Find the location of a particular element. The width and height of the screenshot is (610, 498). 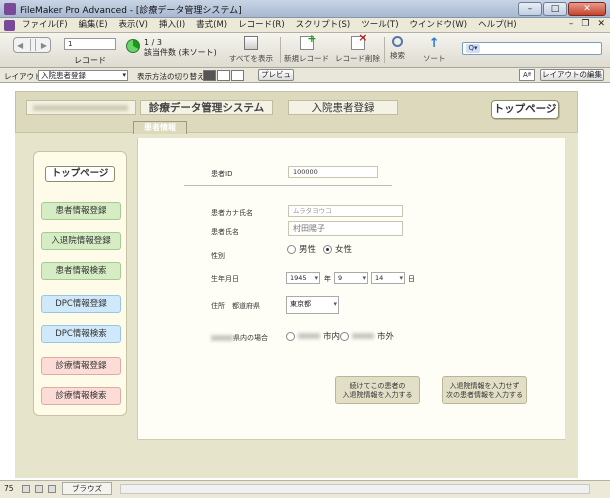

edit-layout-button: レイアウトの編集 is located at coordinates (572, 75).